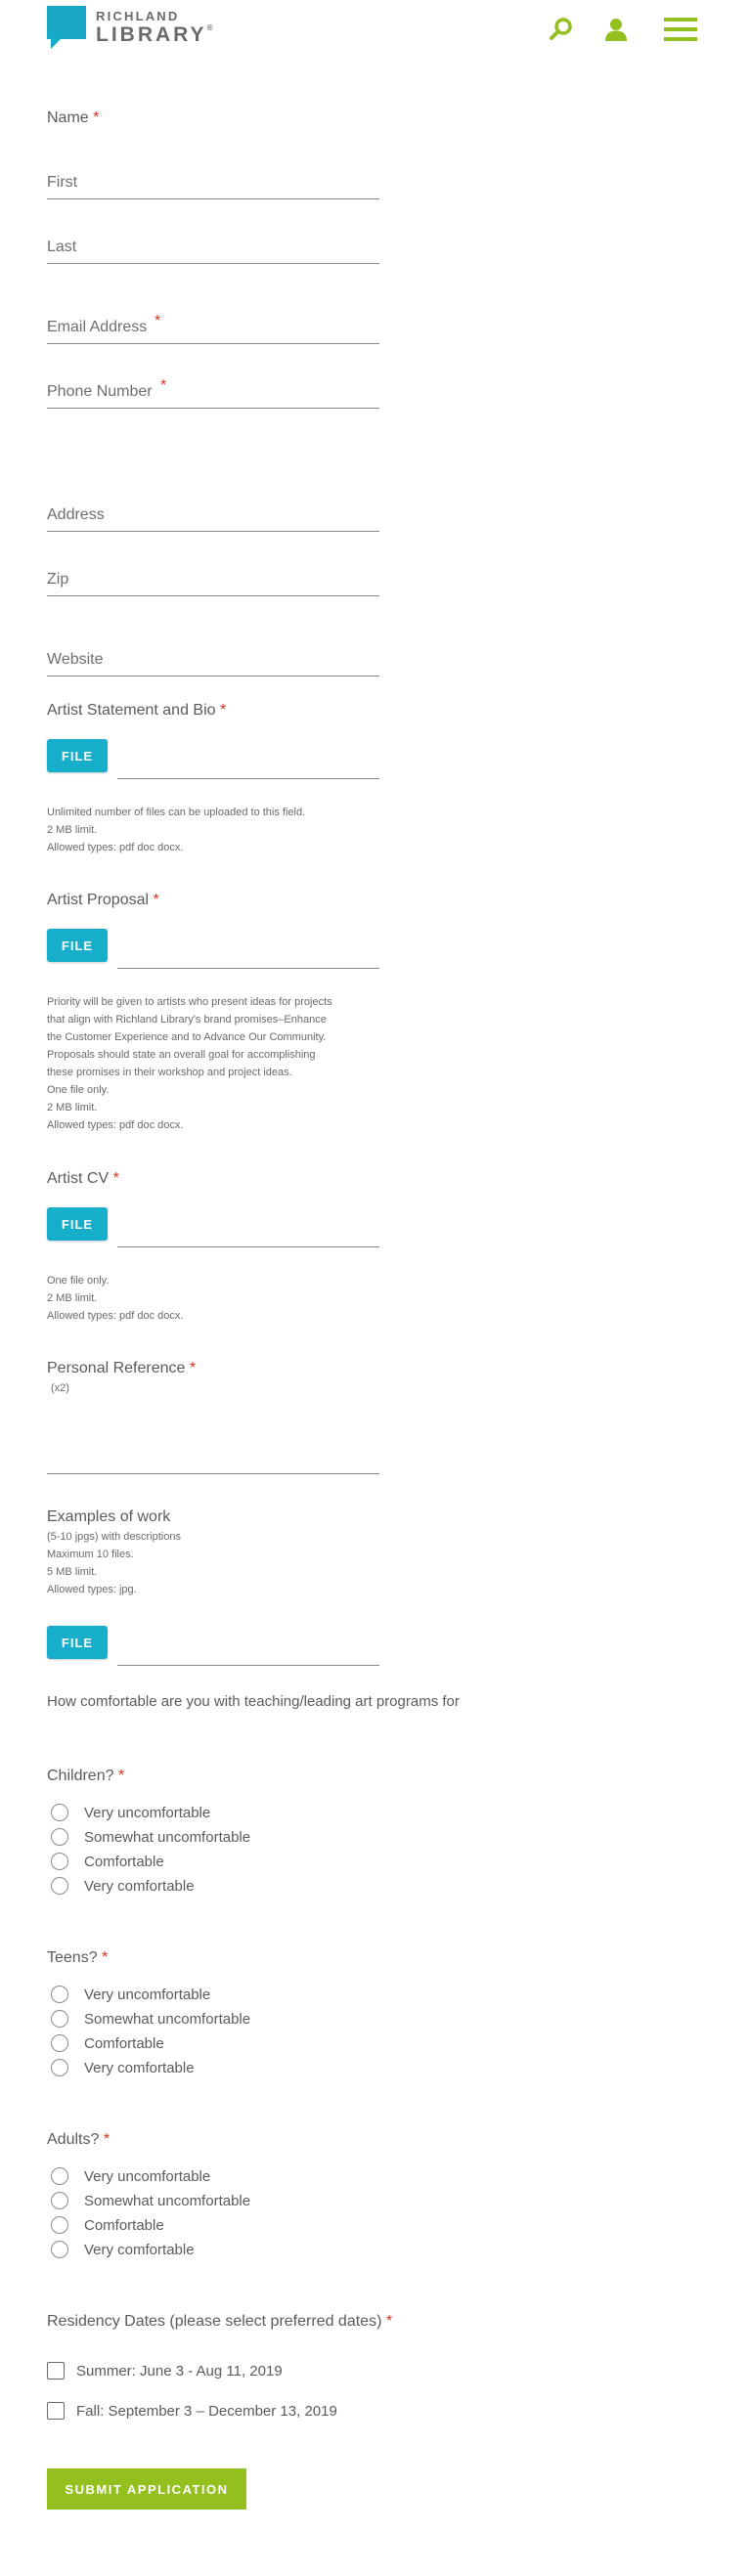  I want to click on richland-library-logo: RICHLAND LIBRARY®, so click(130, 29).